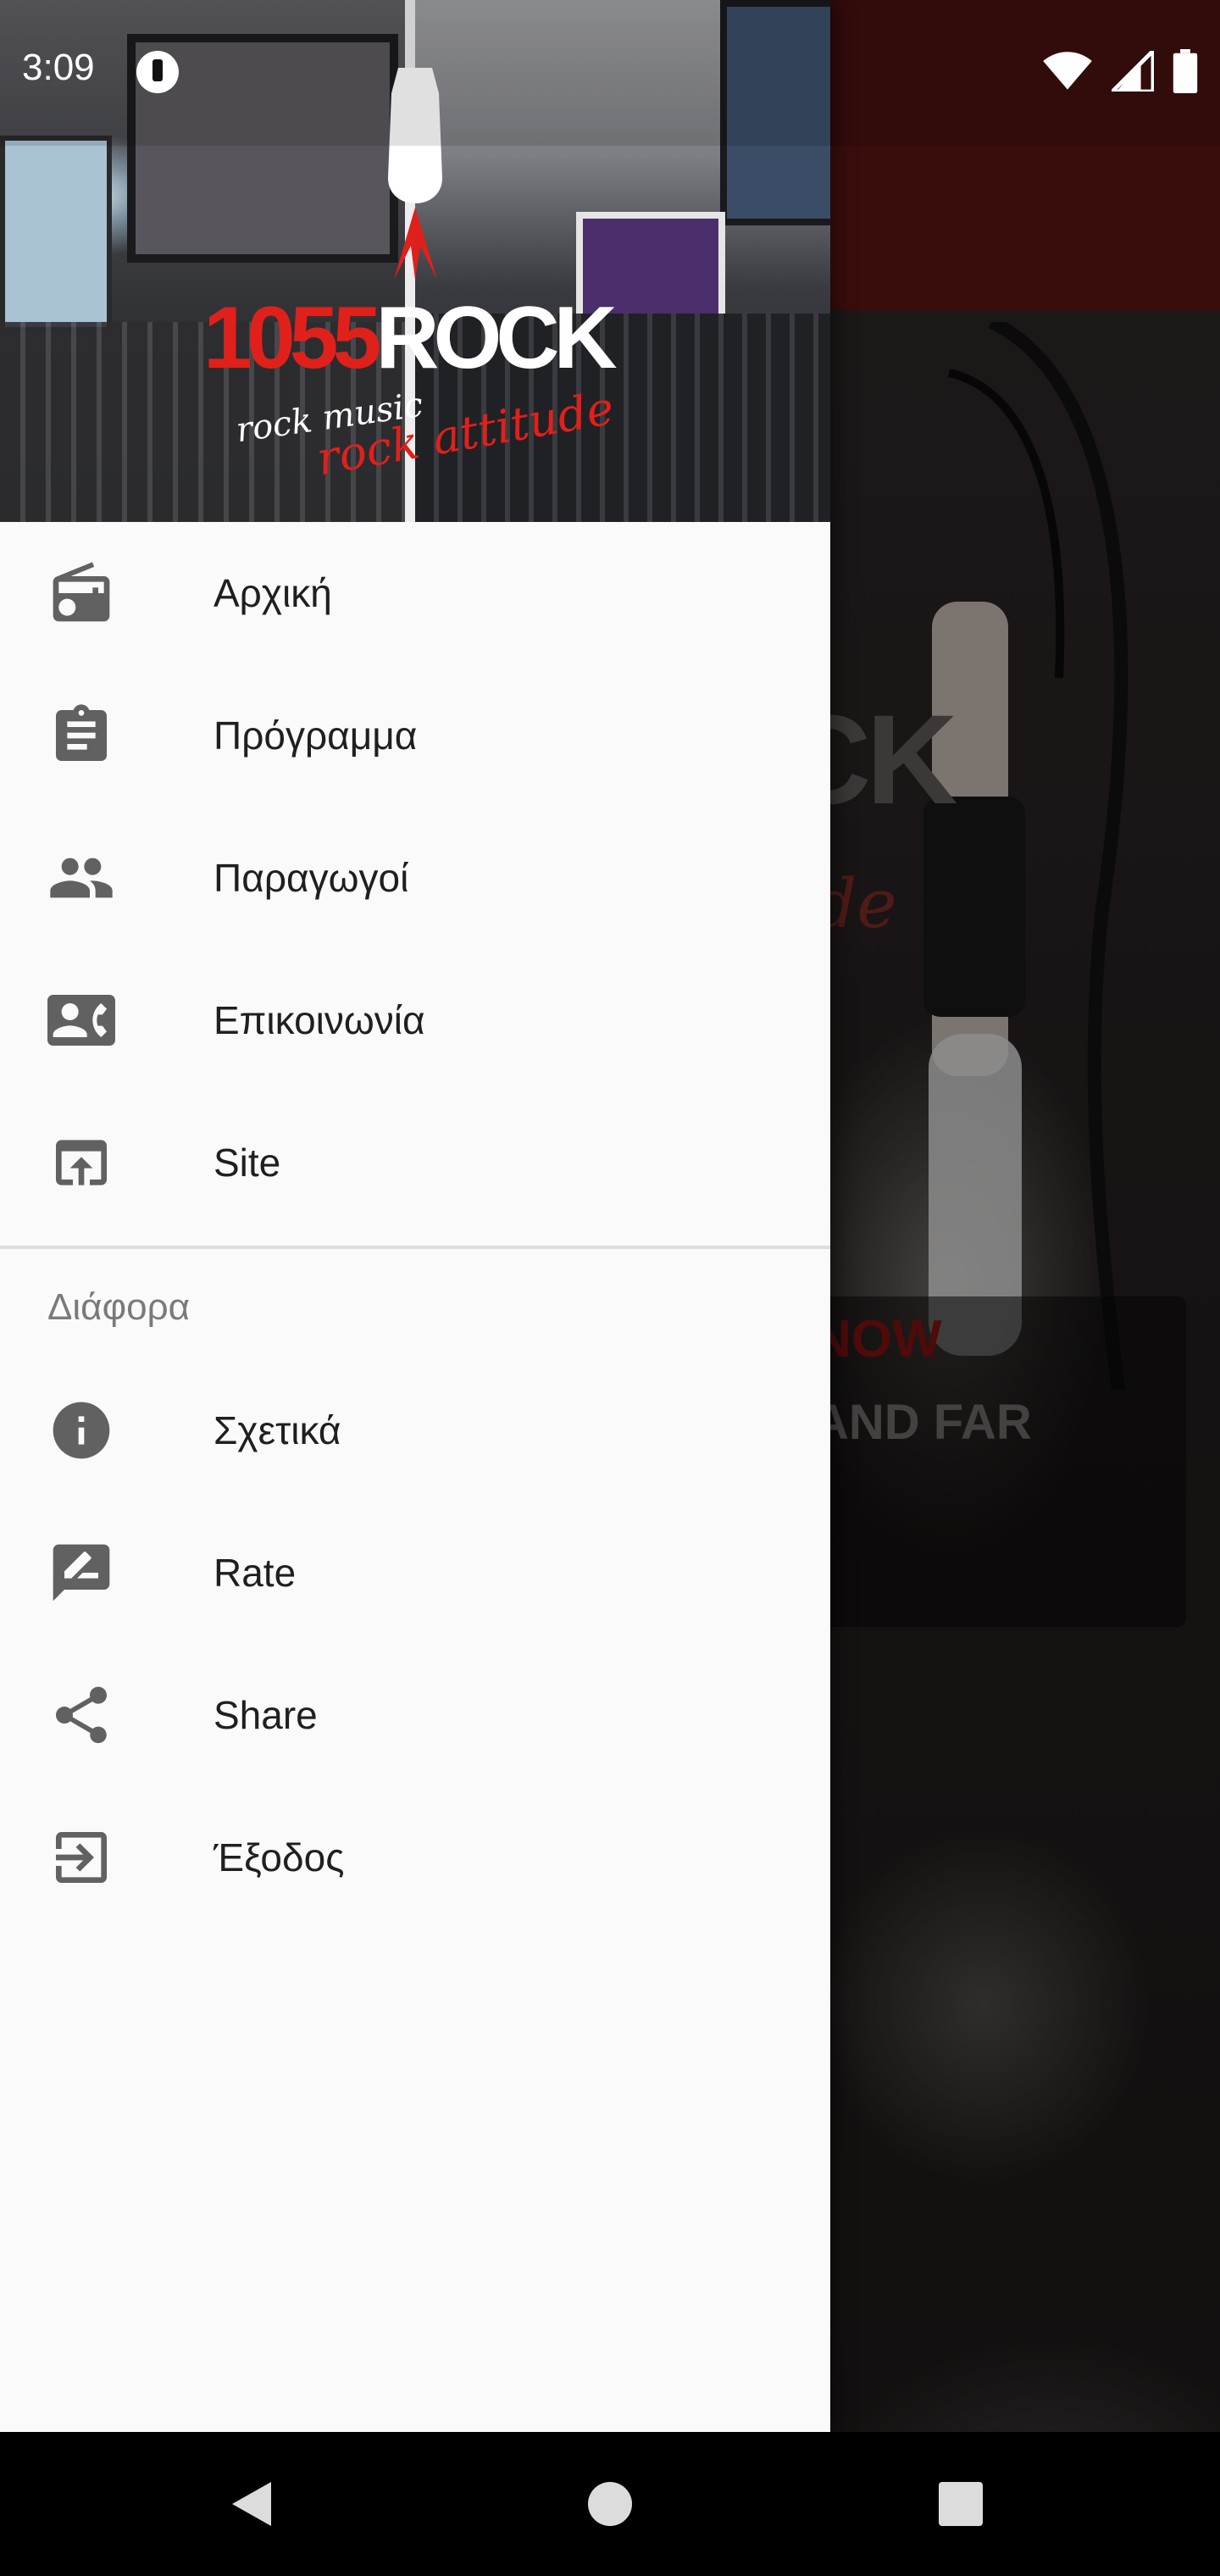  I want to click on status-icons, so click(1120, 71).